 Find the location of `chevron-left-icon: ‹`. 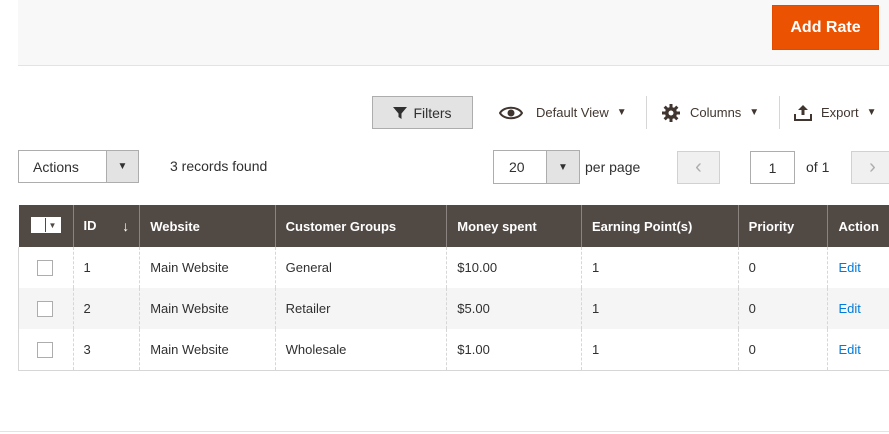

chevron-left-icon: ‹ is located at coordinates (698, 167).